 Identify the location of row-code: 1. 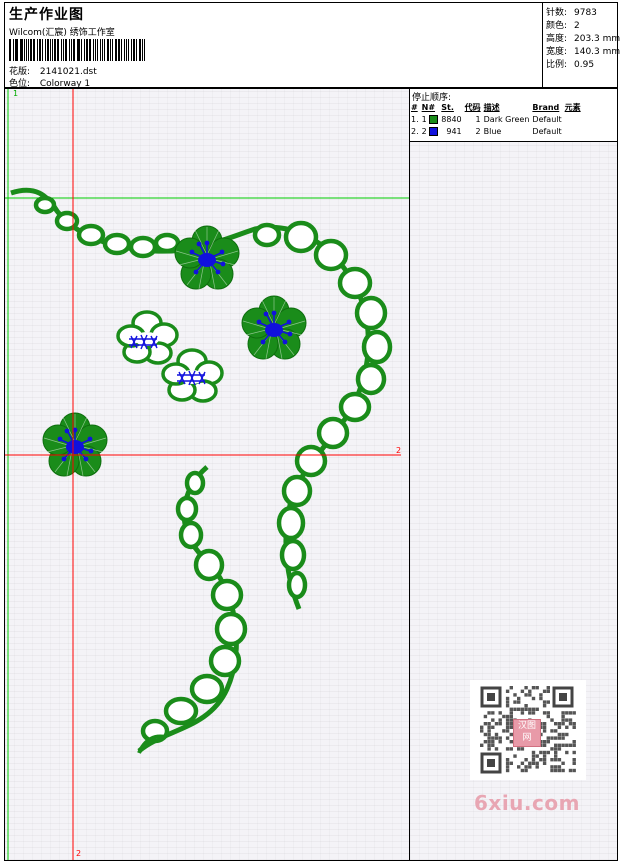
(478, 119).